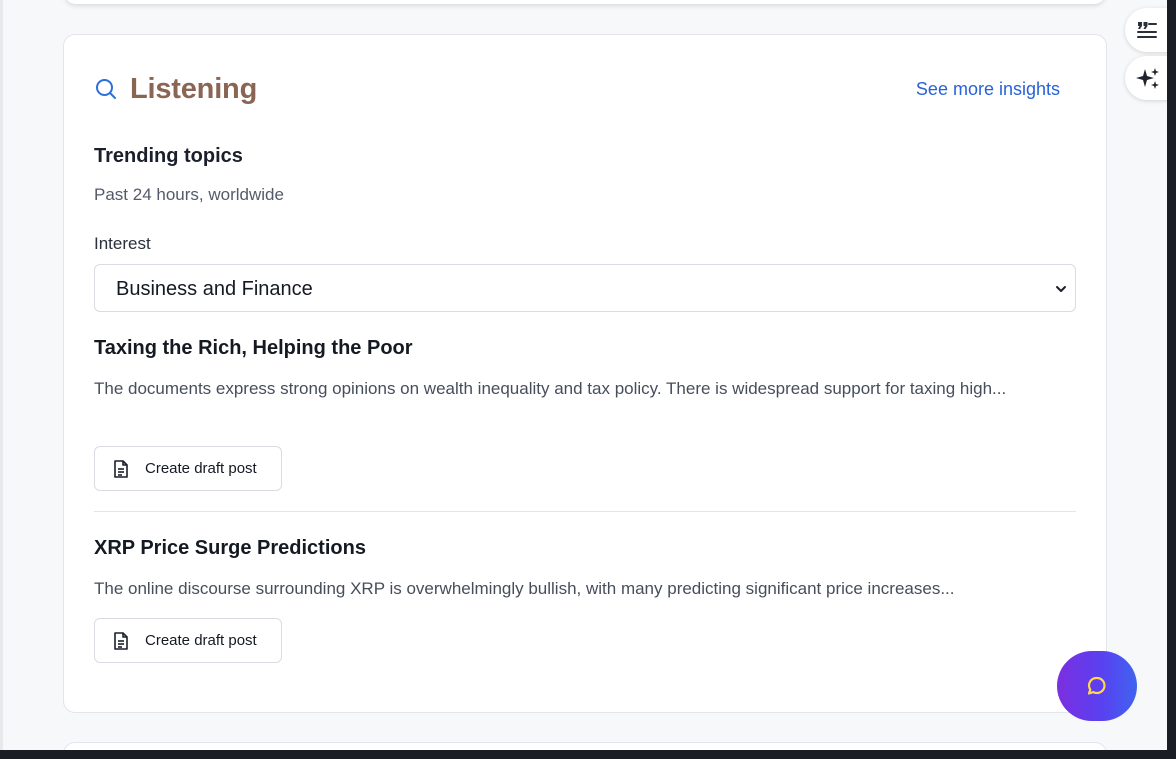  Describe the element at coordinates (585, 2) in the screenshot. I see `previous-card` at that location.